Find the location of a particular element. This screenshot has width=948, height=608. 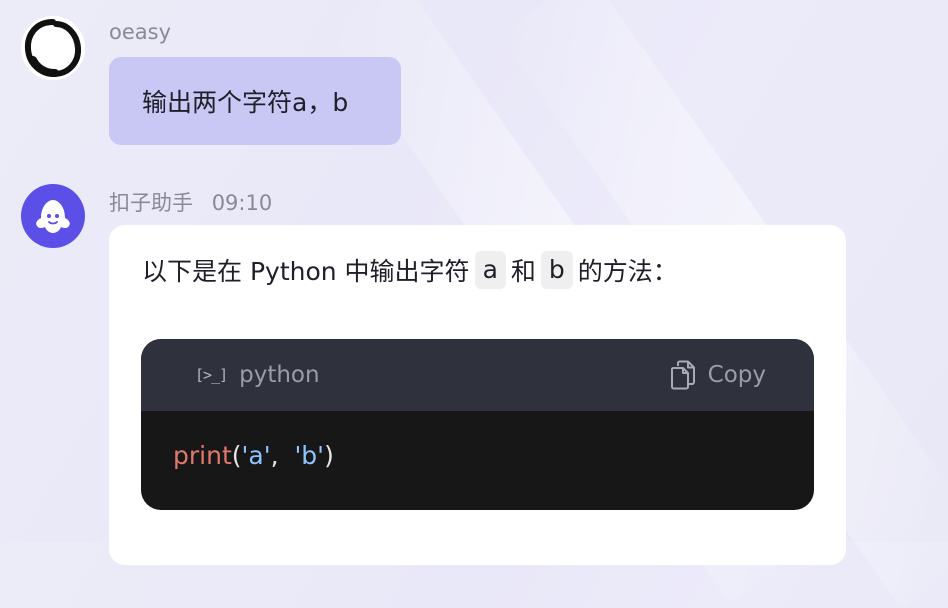

code-language-label: python is located at coordinates (279, 375).